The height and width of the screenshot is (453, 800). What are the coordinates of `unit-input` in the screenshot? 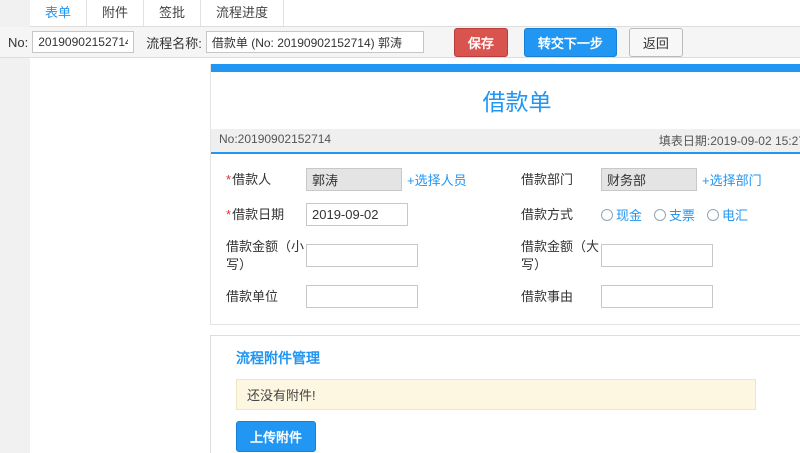 It's located at (362, 297).